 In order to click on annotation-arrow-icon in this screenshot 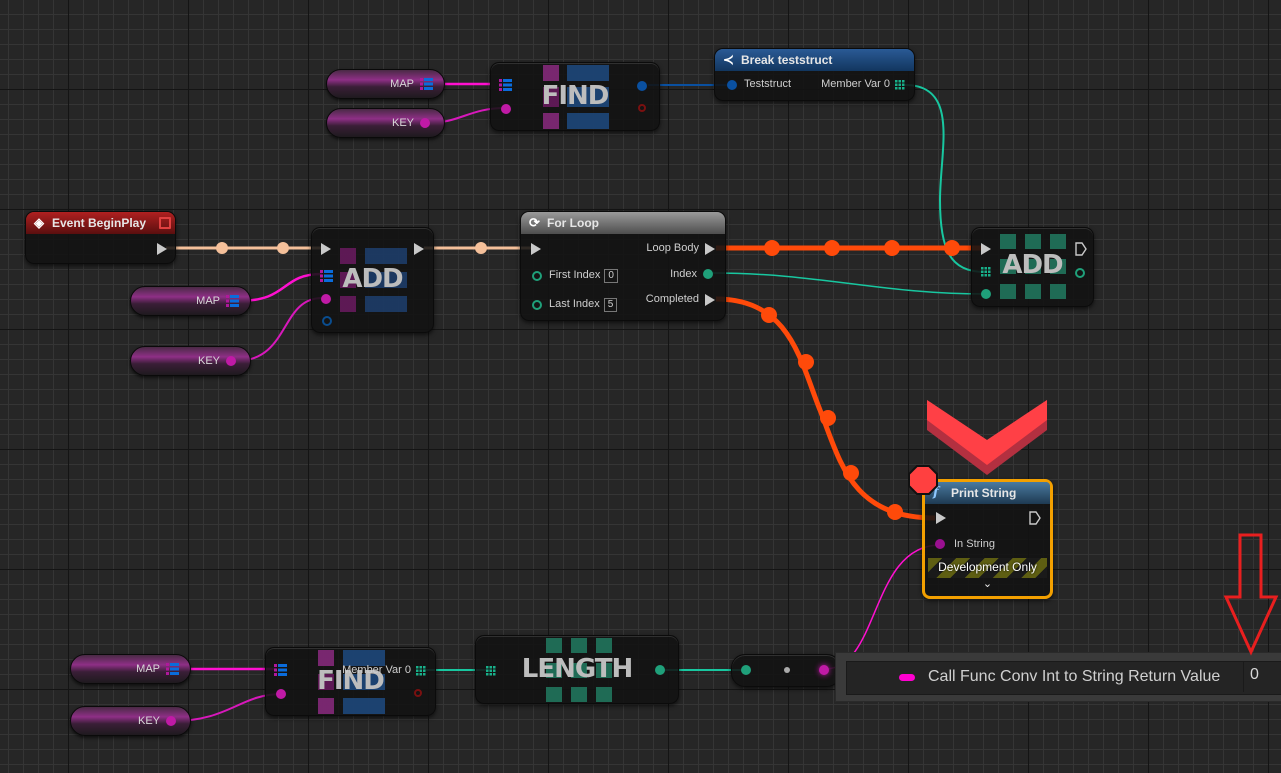, I will do `click(1251, 594)`.